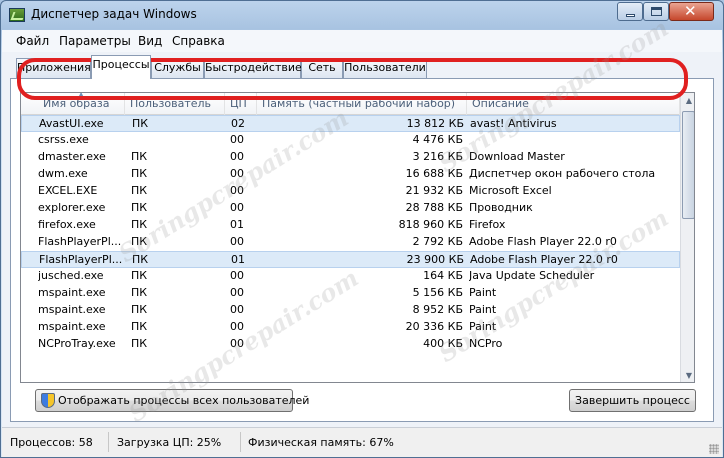  I want to click on tab-applications: Приложения, so click(53, 68).